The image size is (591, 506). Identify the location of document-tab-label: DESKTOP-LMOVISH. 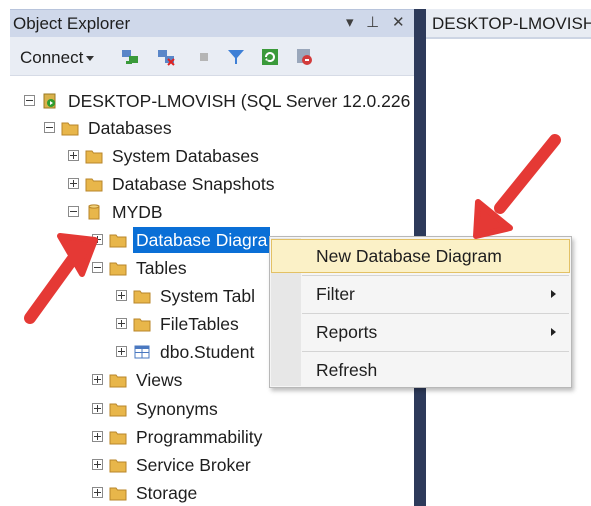
(511, 23).